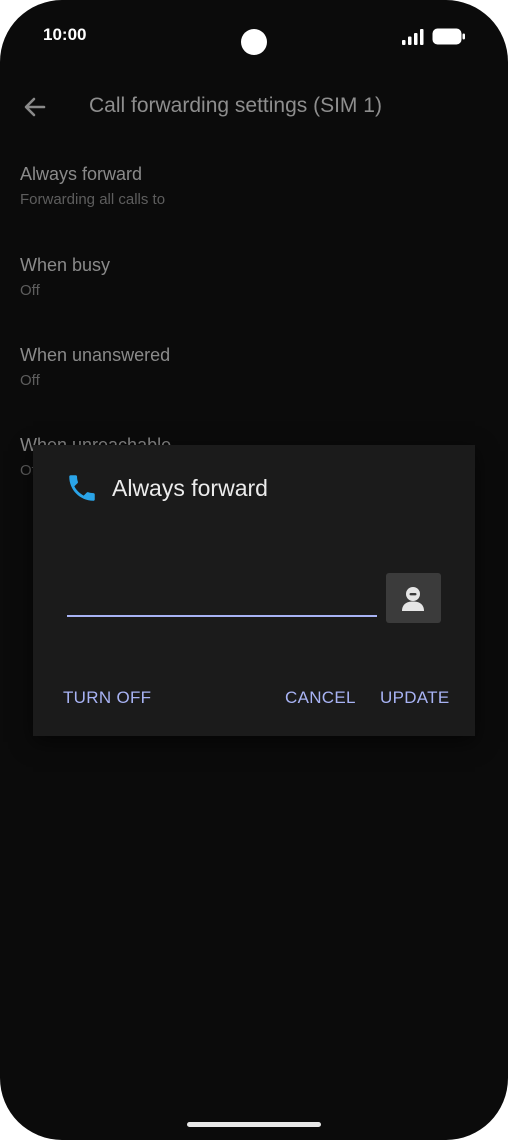 Image resolution: width=508 pixels, height=1140 pixels. I want to click on setting-when-unanswered: When unanswered Off, so click(250, 367).